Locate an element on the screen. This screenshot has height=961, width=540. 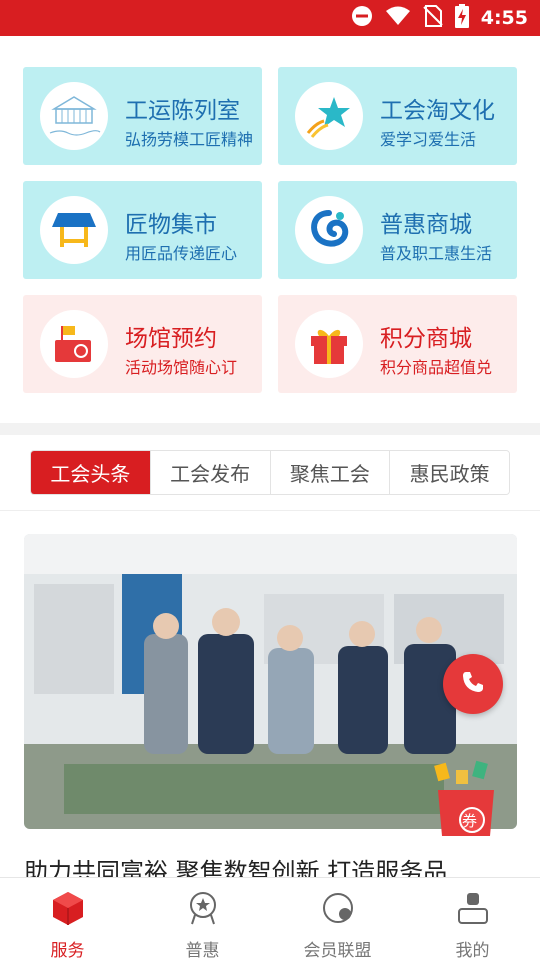
coupon-label: 券 is located at coordinates (470, 821).